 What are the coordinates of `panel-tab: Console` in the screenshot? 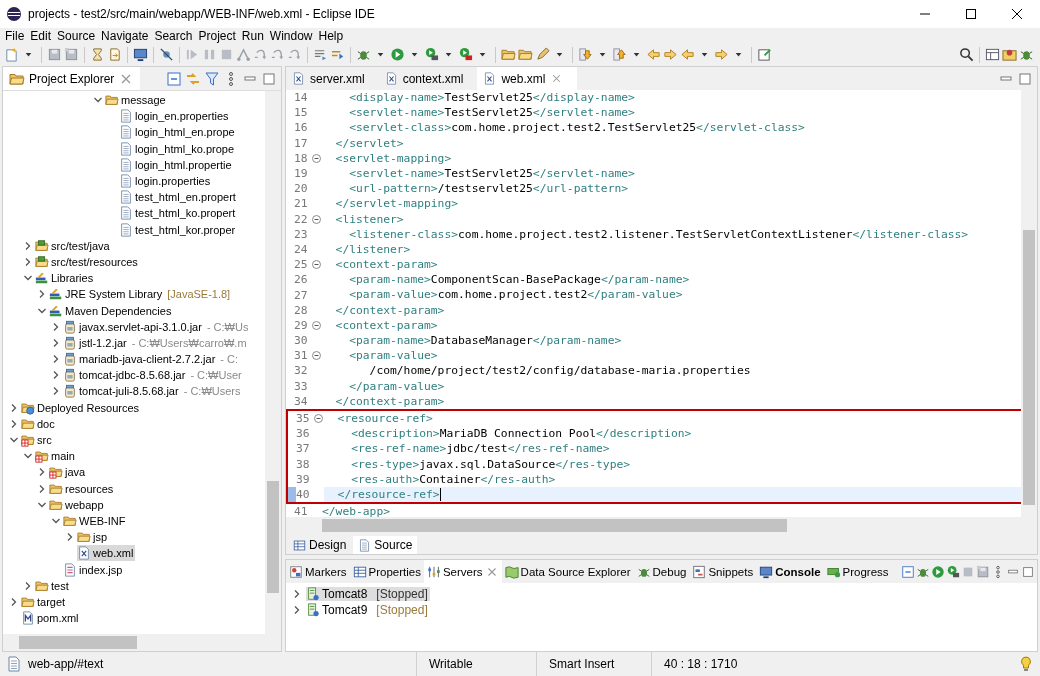 It's located at (790, 571).